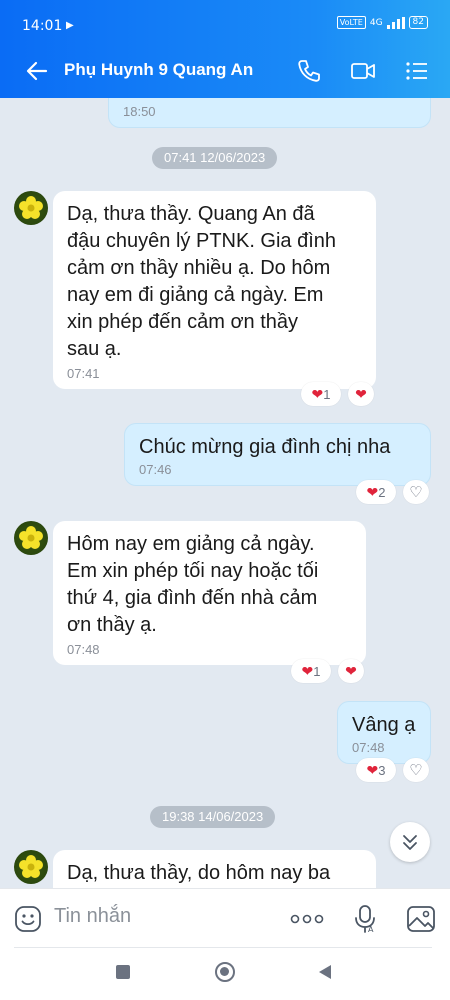 This screenshot has width=450, height=1000. What do you see at coordinates (309, 71) in the screenshot?
I see `phone-icon` at bounding box center [309, 71].